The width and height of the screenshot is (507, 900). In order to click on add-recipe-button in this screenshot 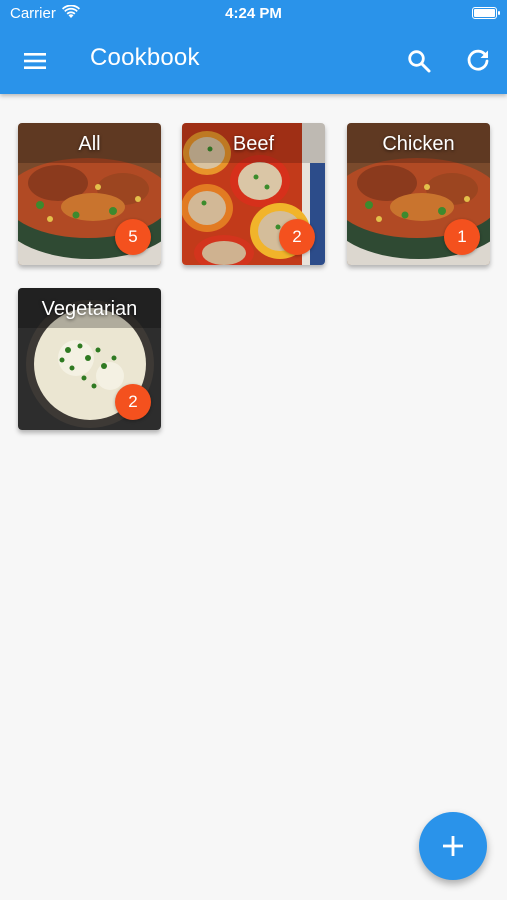, I will do `click(453, 846)`.